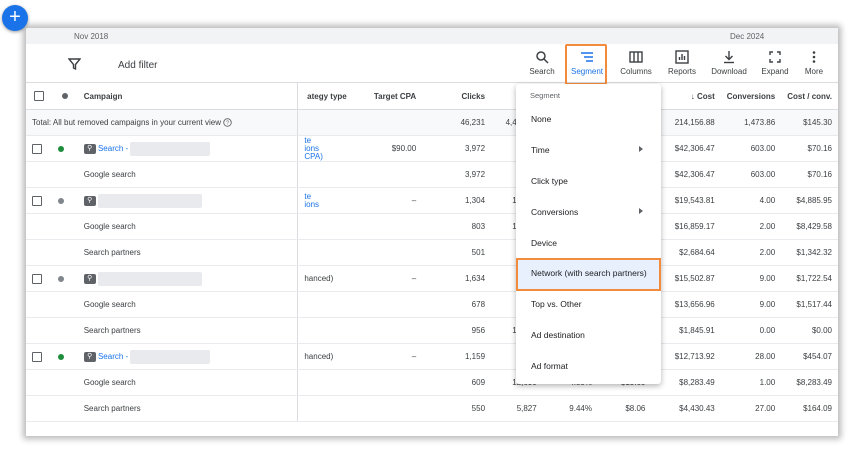 The width and height of the screenshot is (859, 462). What do you see at coordinates (588, 335) in the screenshot?
I see `segment-option-ad-destination: Ad destination` at bounding box center [588, 335].